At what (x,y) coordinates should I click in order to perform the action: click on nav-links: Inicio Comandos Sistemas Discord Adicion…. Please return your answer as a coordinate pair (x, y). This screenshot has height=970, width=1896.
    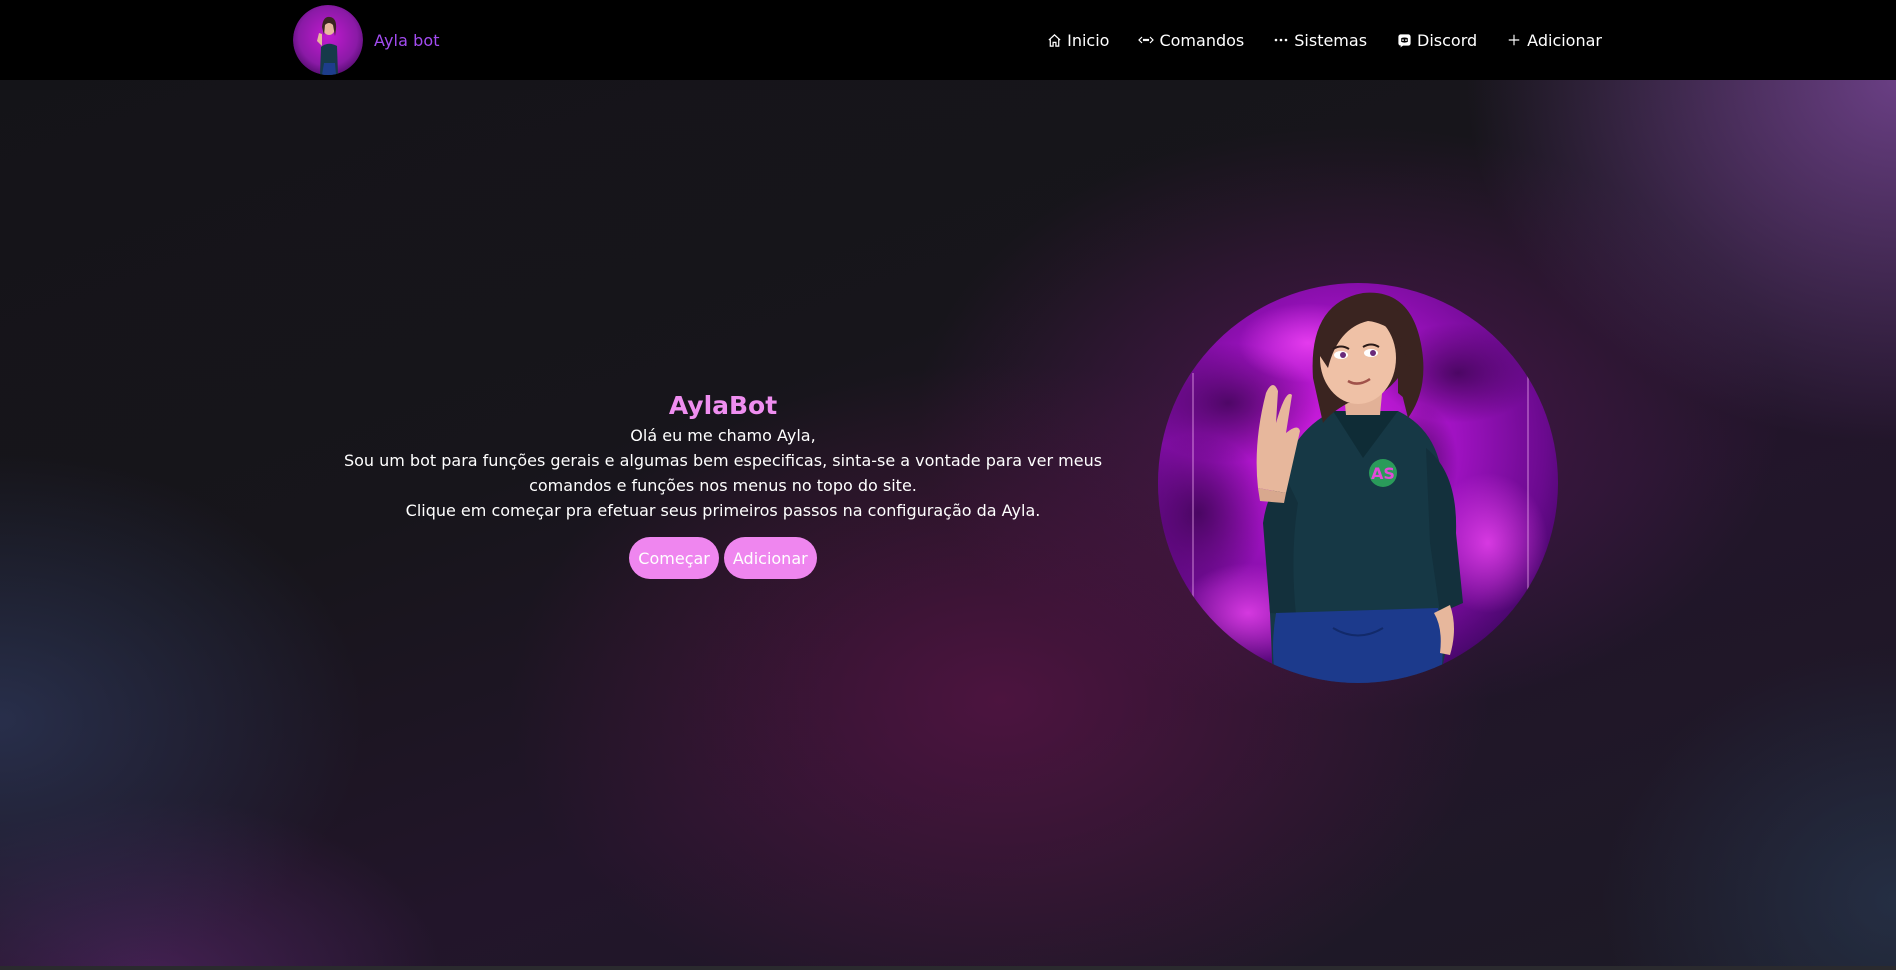
    Looking at the image, I should click on (1324, 40).